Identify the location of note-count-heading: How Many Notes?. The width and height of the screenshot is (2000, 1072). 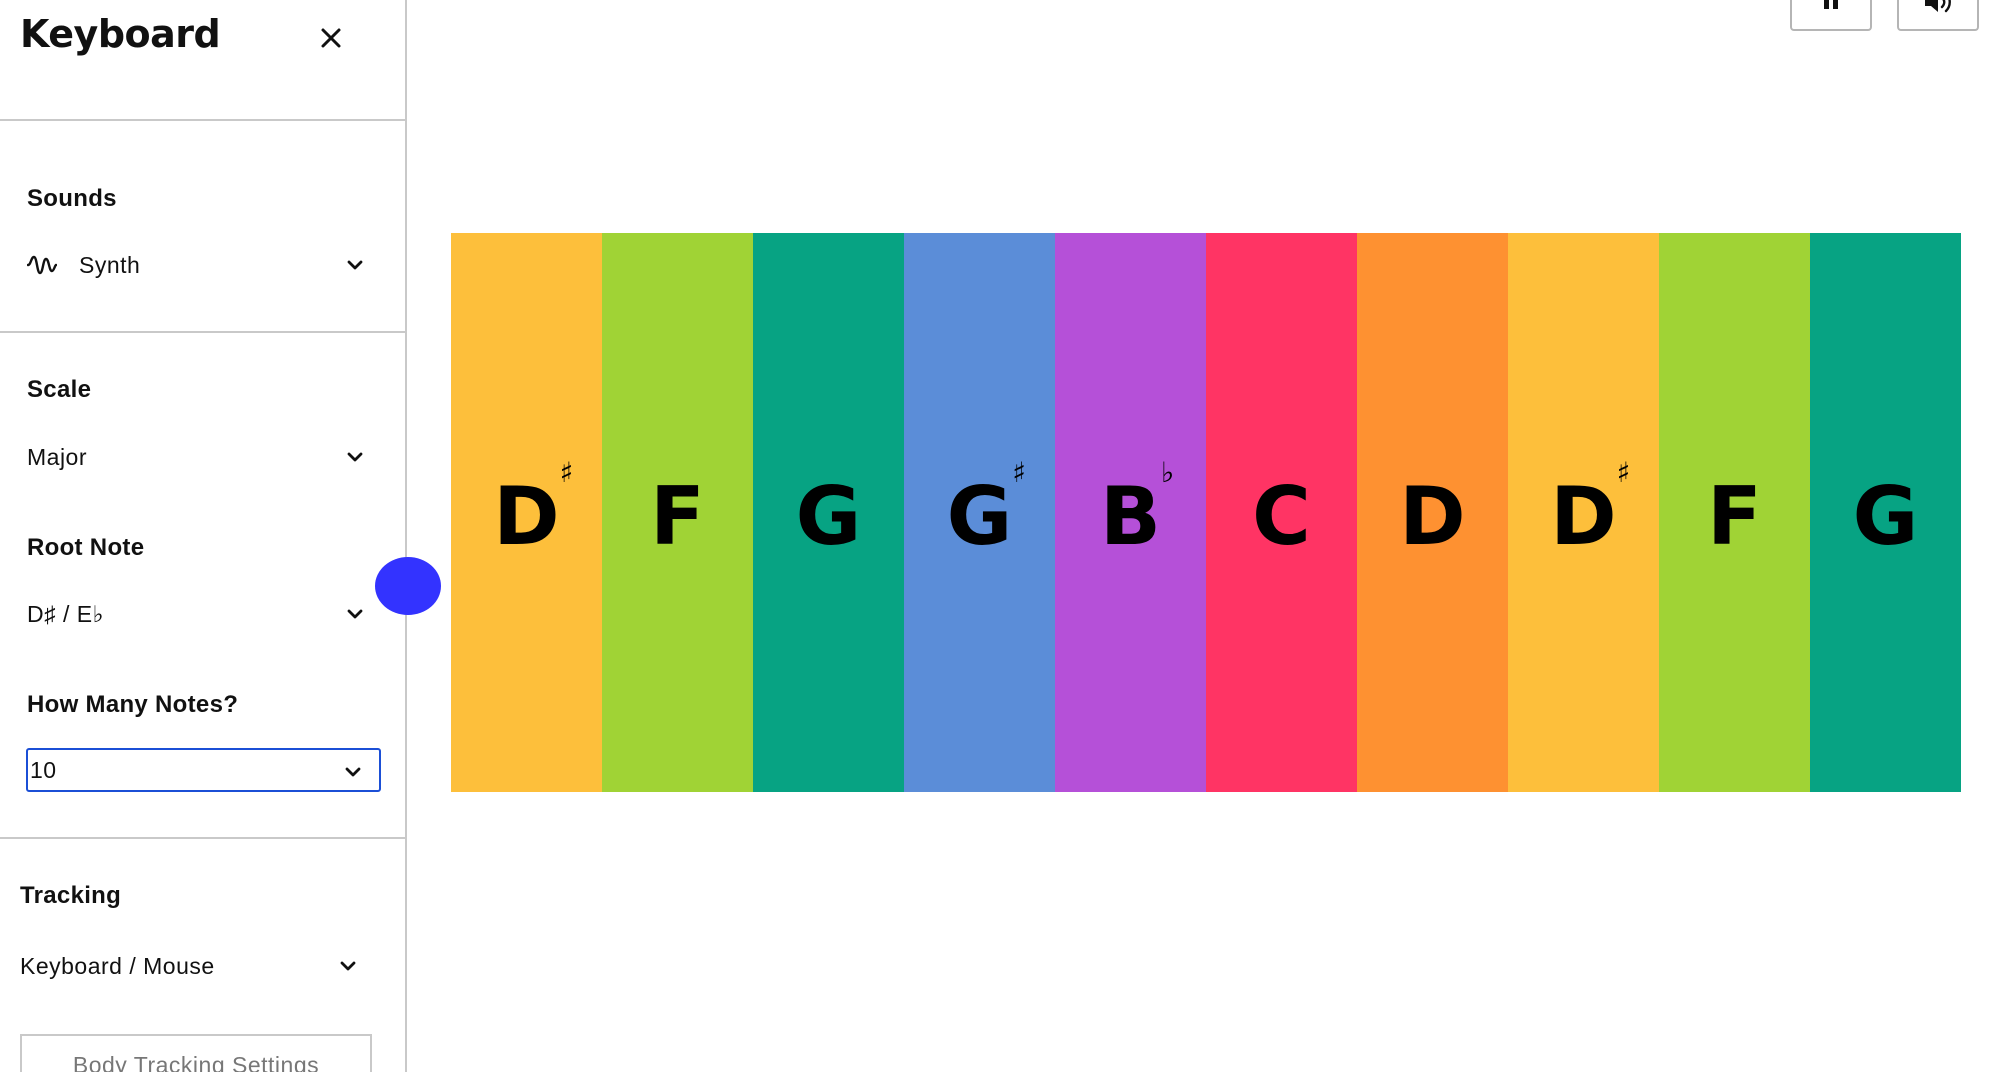
(133, 704).